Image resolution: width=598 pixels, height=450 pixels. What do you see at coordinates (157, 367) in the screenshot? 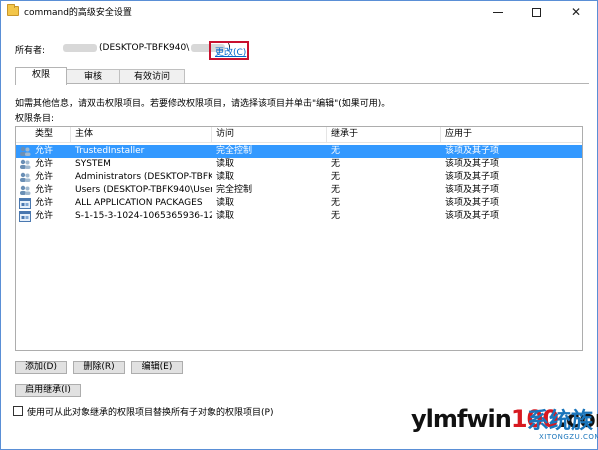
I see `edit-button: 编辑(E)` at bounding box center [157, 367].